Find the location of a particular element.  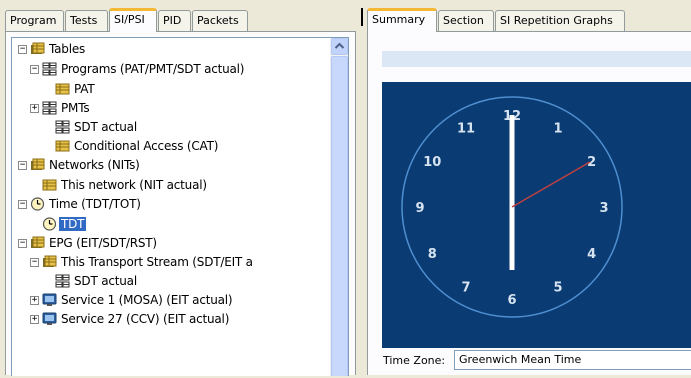

clock-numeral: 9 is located at coordinates (419, 208).